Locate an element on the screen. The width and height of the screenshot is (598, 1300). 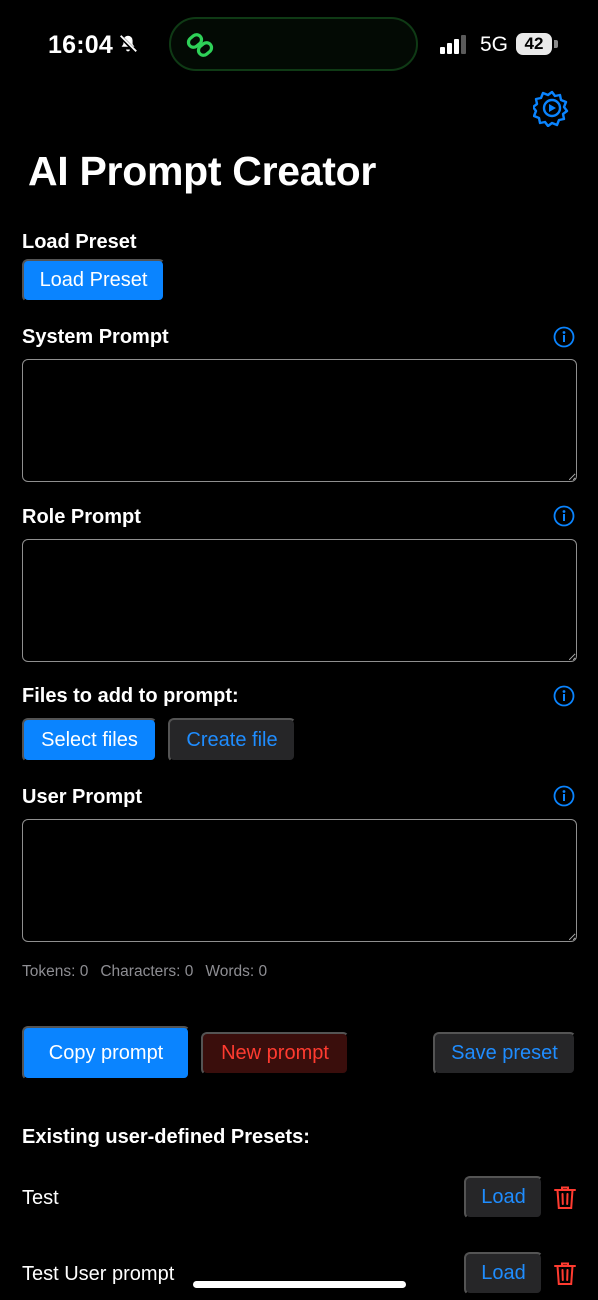
presets-heading: Existing user-defined Presets: is located at coordinates (166, 1137).